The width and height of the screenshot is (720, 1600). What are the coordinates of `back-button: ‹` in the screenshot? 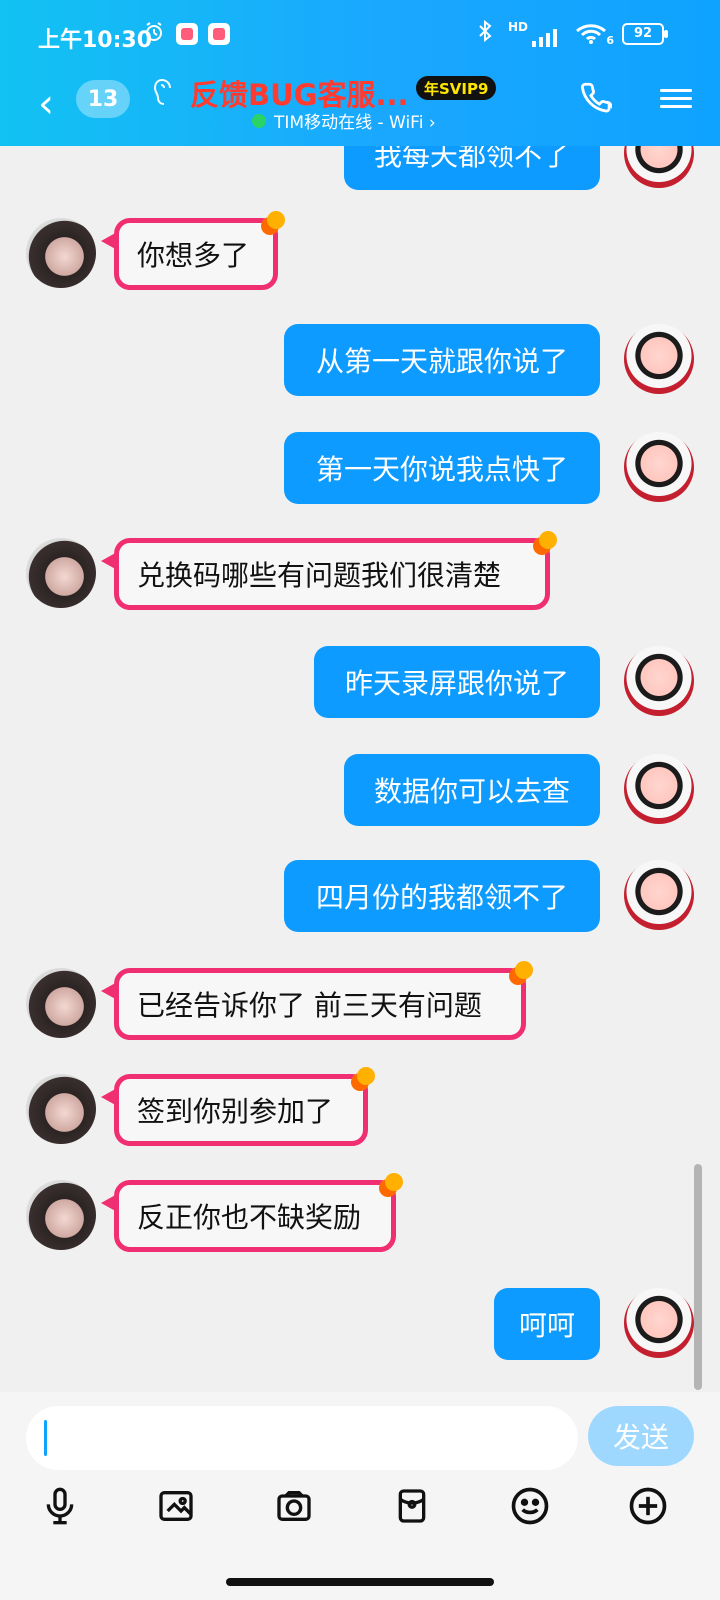 It's located at (46, 104).